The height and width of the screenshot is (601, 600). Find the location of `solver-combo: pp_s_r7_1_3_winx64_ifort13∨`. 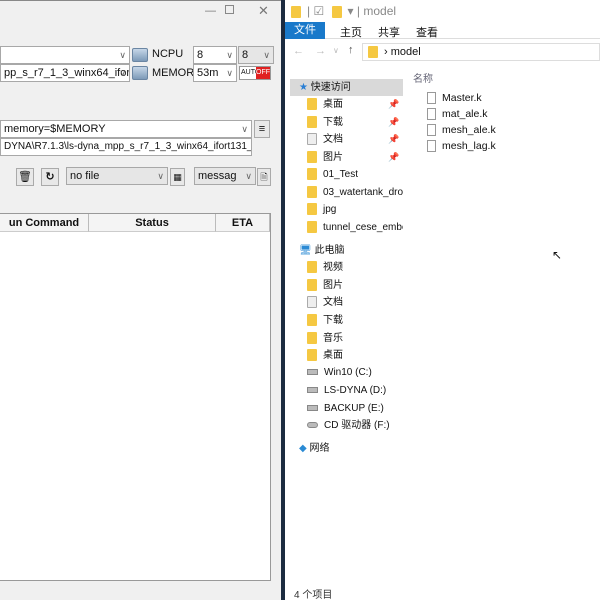

solver-combo: pp_s_r7_1_3_winx64_ifort13∨ is located at coordinates (65, 73).